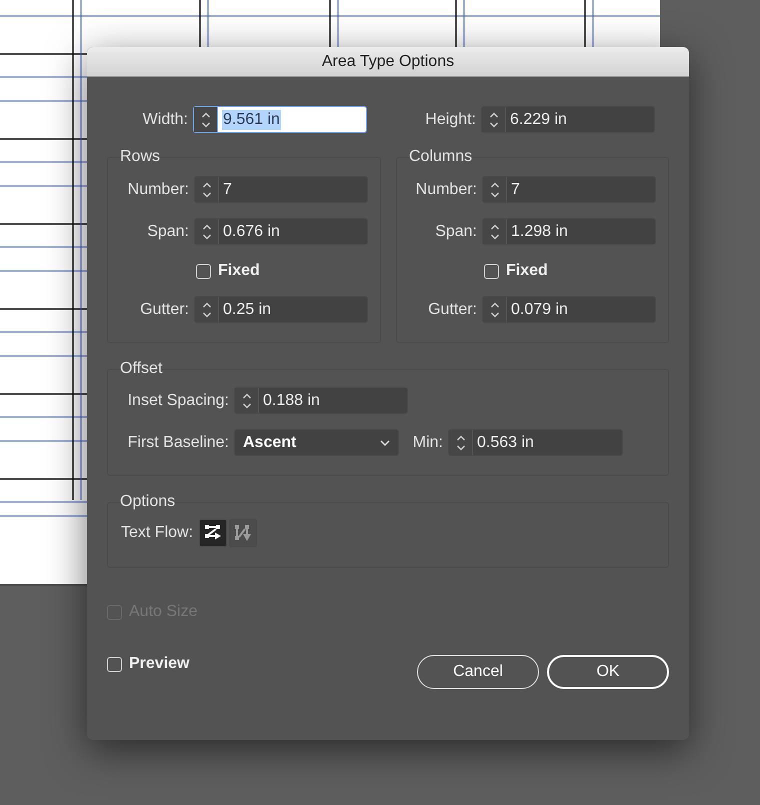 The width and height of the screenshot is (760, 805). I want to click on field-value: 0.079 in, so click(539, 310).